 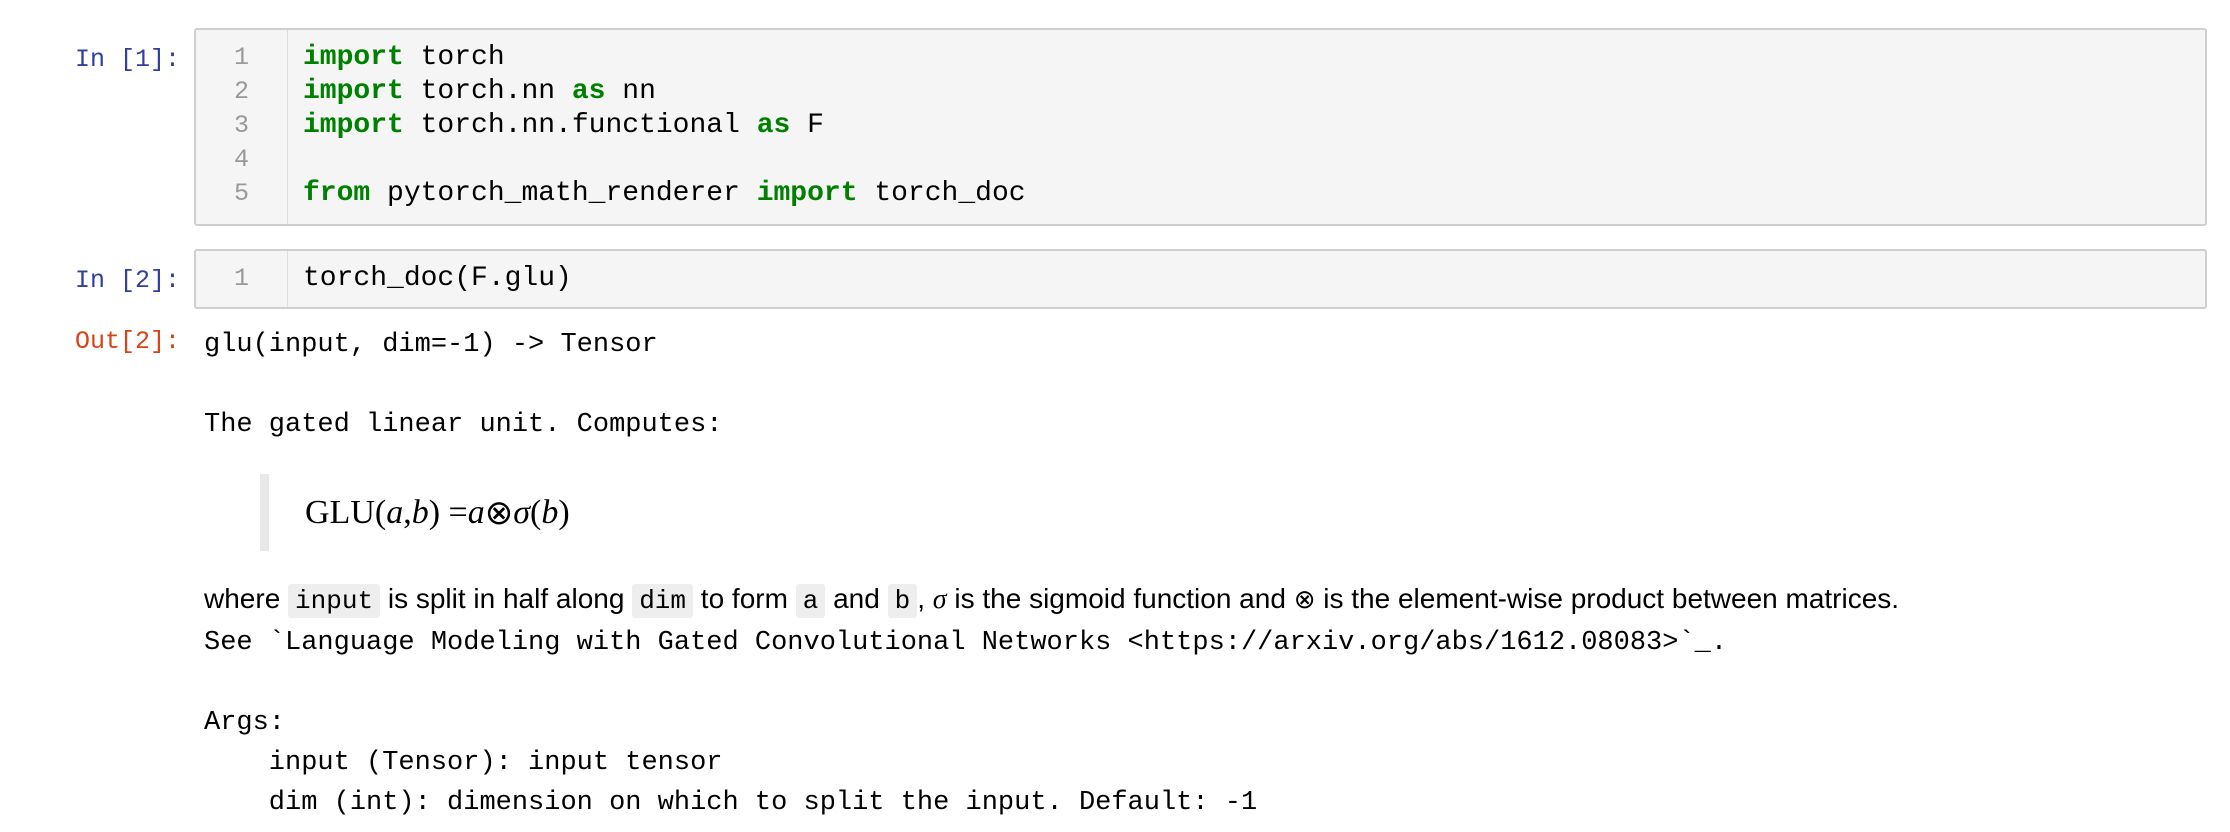 I want to click on inline-code: input, so click(x=334, y=601).